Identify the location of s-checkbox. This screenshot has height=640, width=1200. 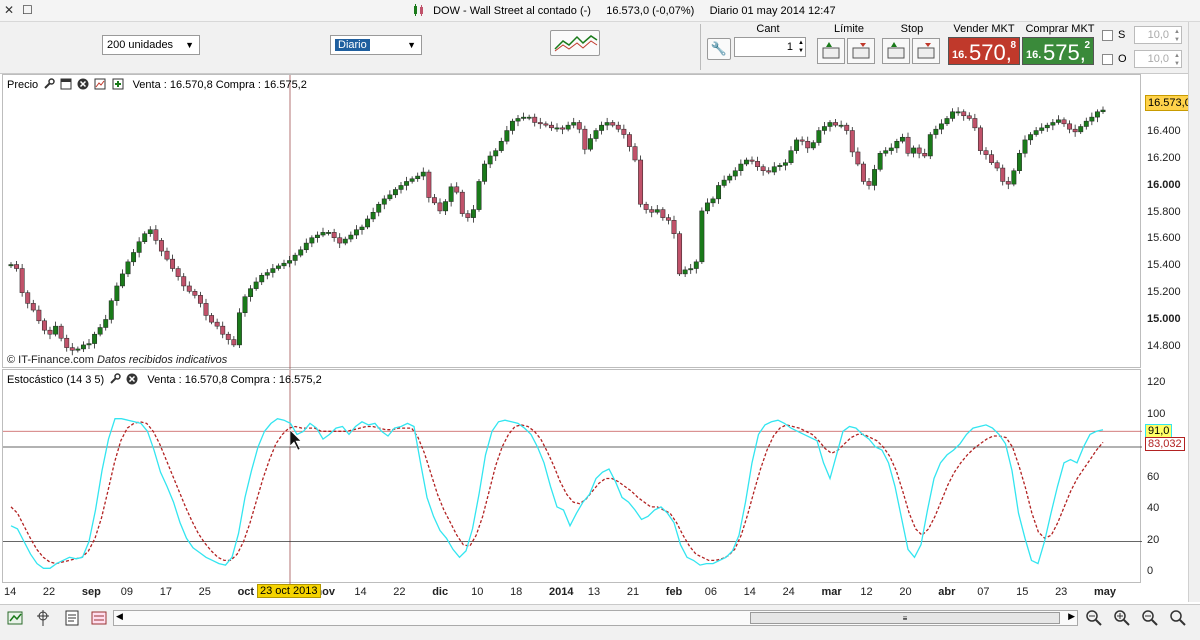
(1107, 35).